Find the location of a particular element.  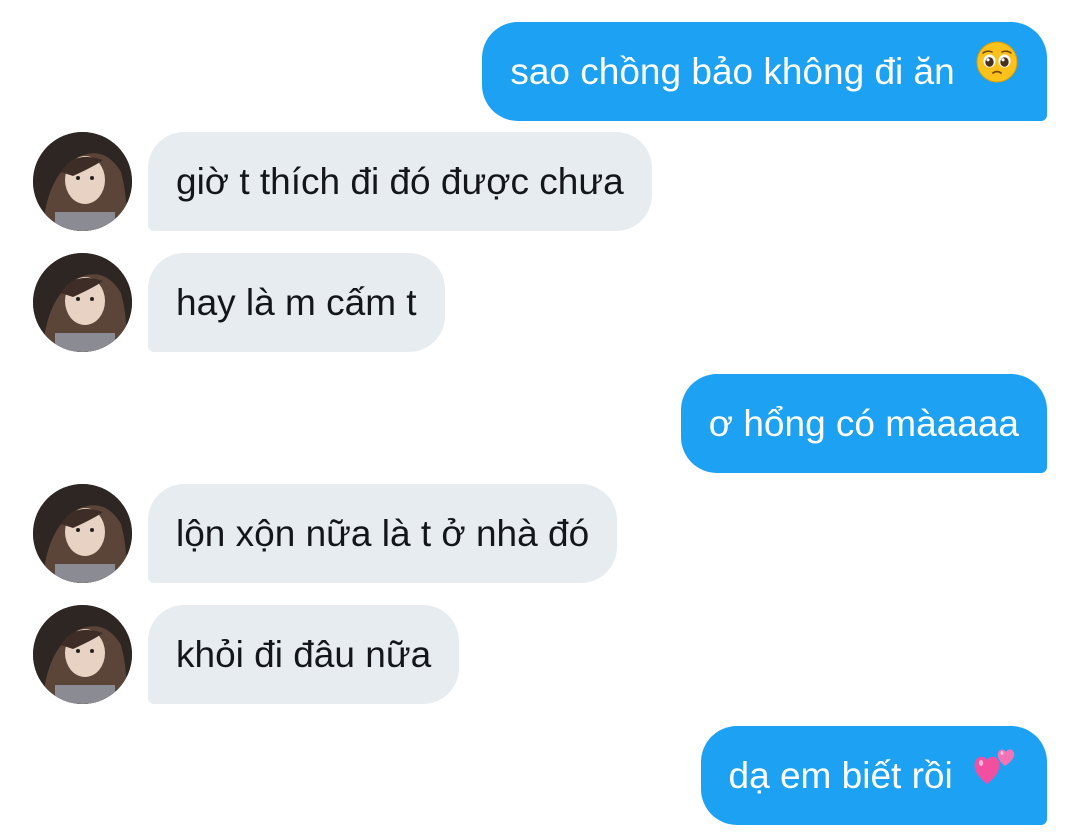

sent-message-bubble: ơ hổng có màaaaa is located at coordinates (863, 423).